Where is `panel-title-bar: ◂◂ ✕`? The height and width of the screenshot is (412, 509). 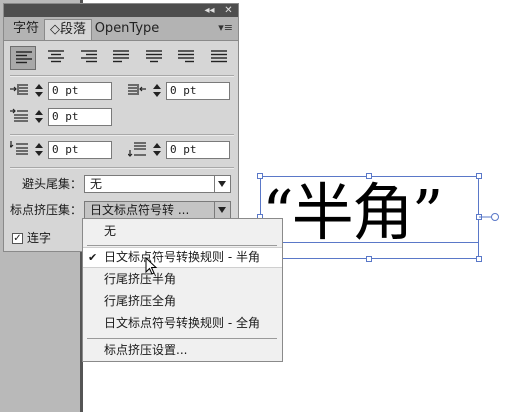
panel-title-bar: ◂◂ ✕ is located at coordinates (121, 10).